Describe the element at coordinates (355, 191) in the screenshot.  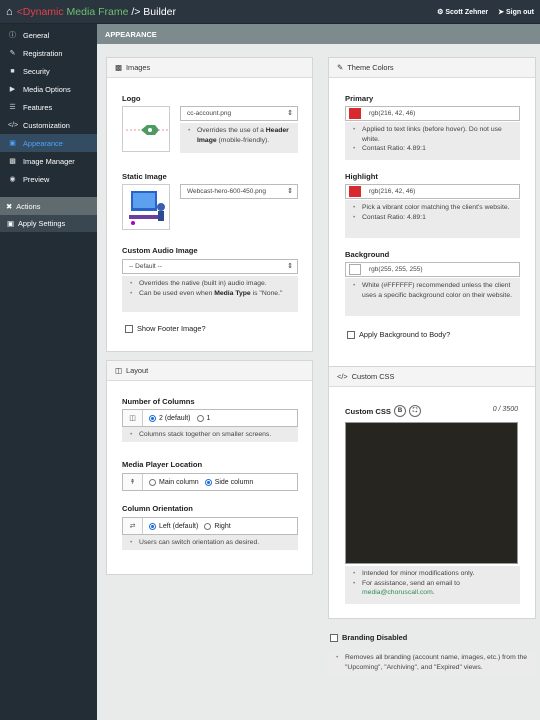
I see `highlight-swatch` at that location.